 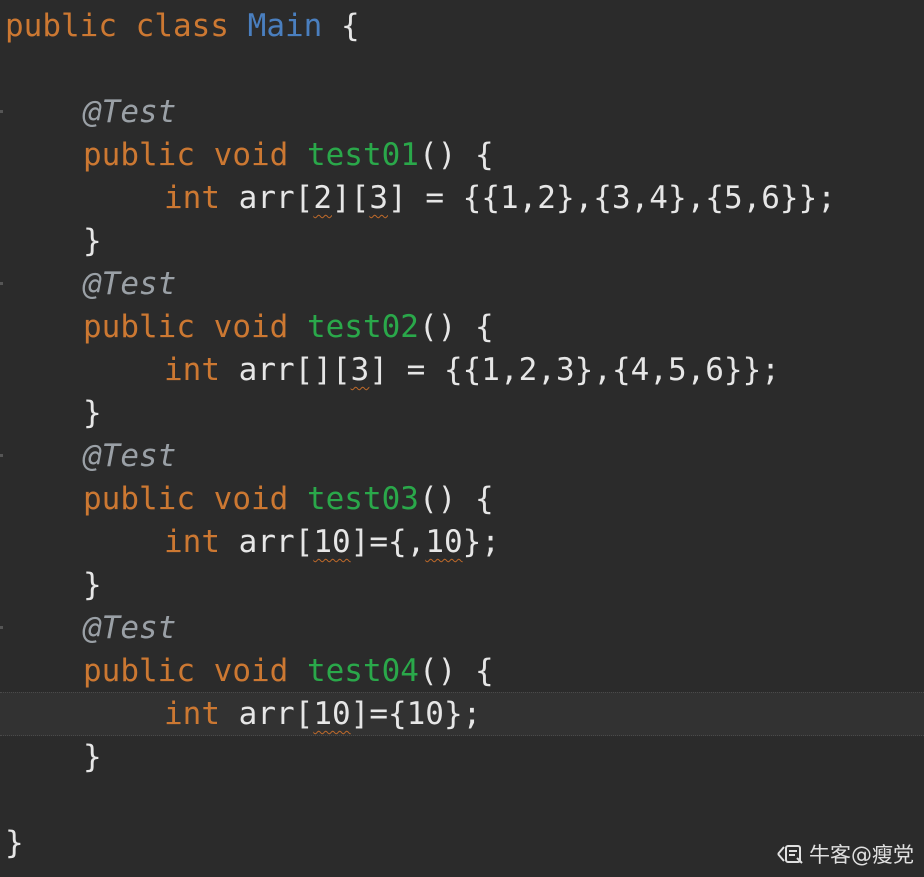 I want to click on class-close-line: }, so click(x=14, y=843).